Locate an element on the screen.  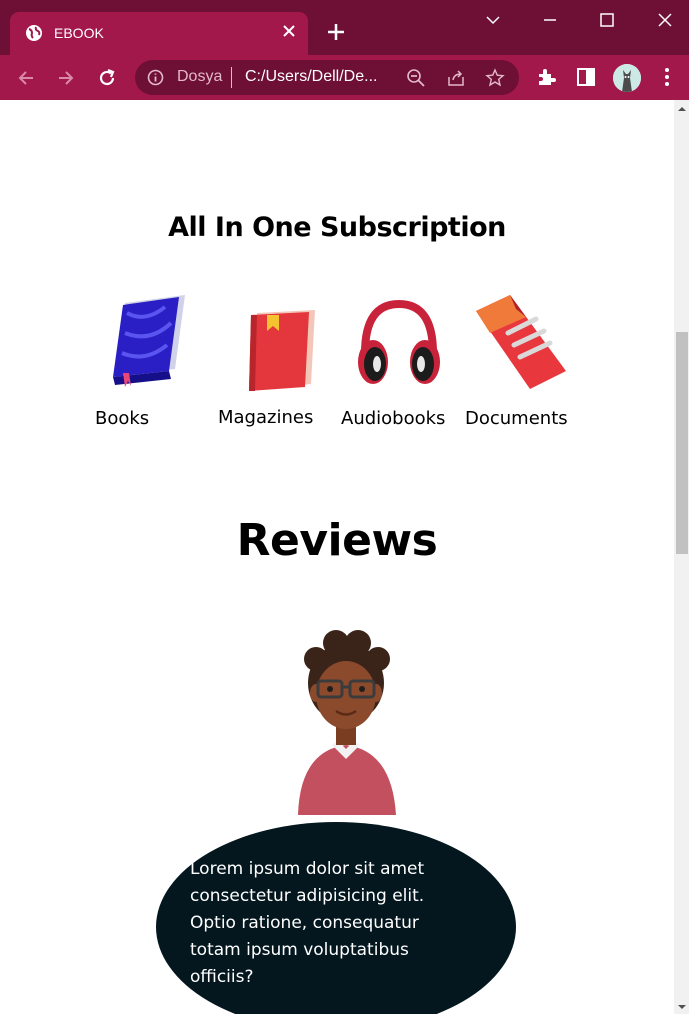
book-icon is located at coordinates (149, 341).